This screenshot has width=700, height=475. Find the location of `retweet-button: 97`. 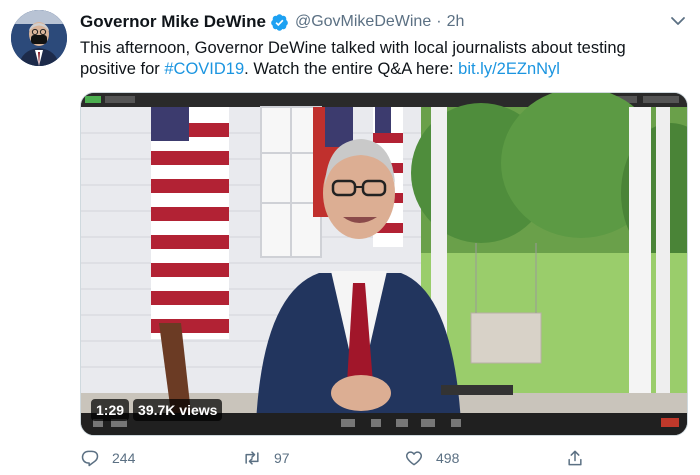

retweet-button: 97 is located at coordinates (266, 458).